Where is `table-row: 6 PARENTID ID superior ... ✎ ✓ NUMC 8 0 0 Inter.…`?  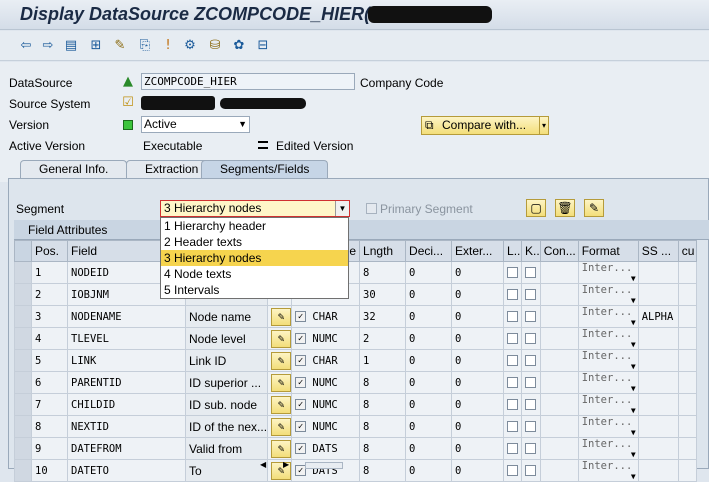
table-row: 6 PARENTID ID superior ... ✎ ✓ NUMC 8 0 0 Inter.… is located at coordinates (355, 382).